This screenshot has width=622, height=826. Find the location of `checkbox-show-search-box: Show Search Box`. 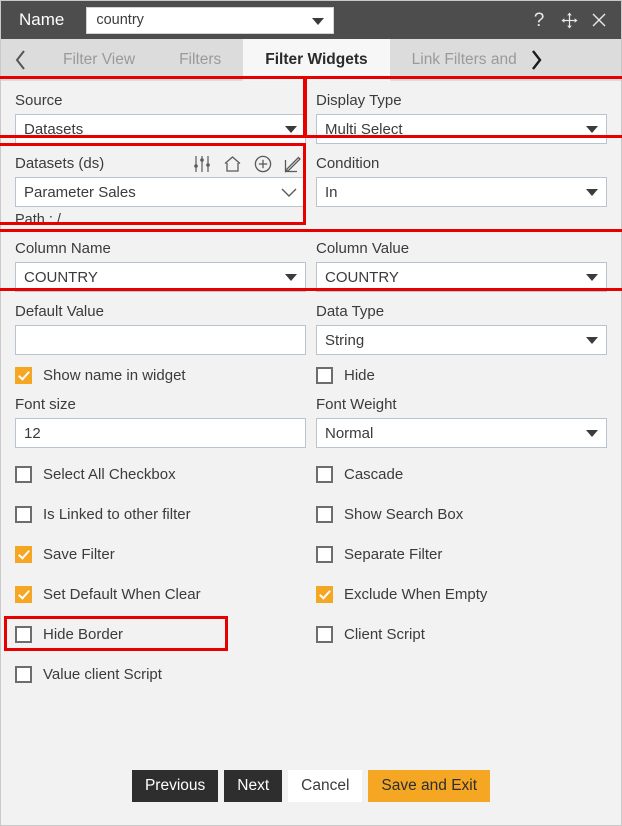

checkbox-show-search-box: Show Search Box is located at coordinates (461, 514).